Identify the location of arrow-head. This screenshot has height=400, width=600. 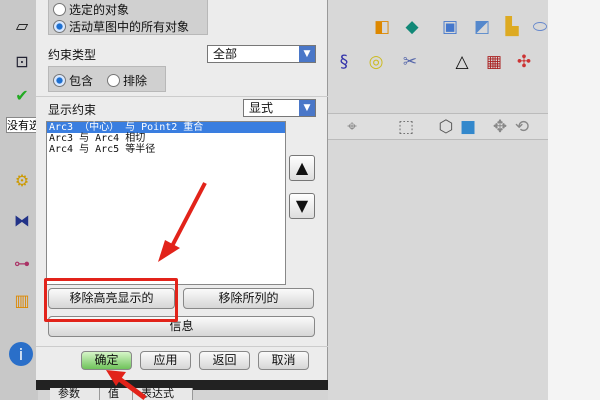
(169, 251).